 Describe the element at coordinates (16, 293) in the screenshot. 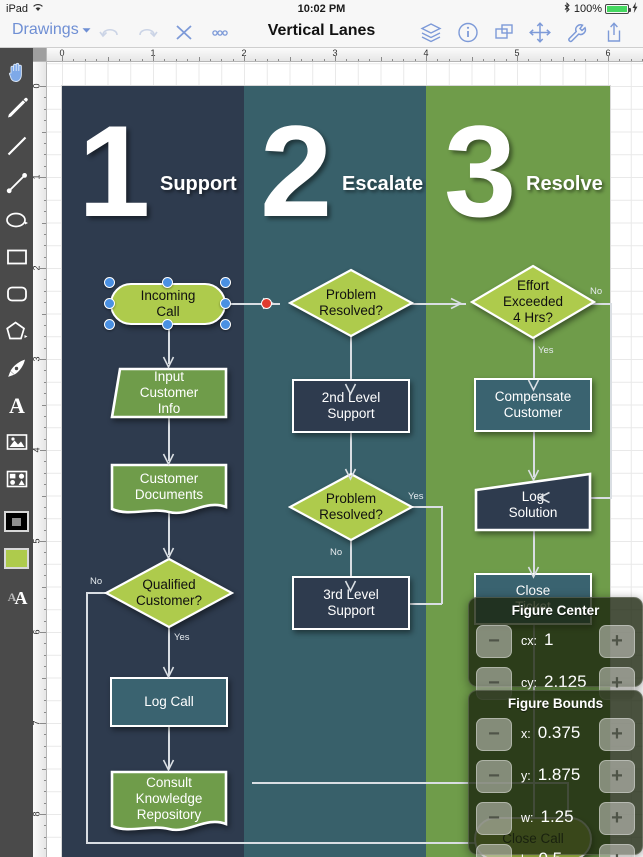

I see `rounded-rectangle-tool` at that location.